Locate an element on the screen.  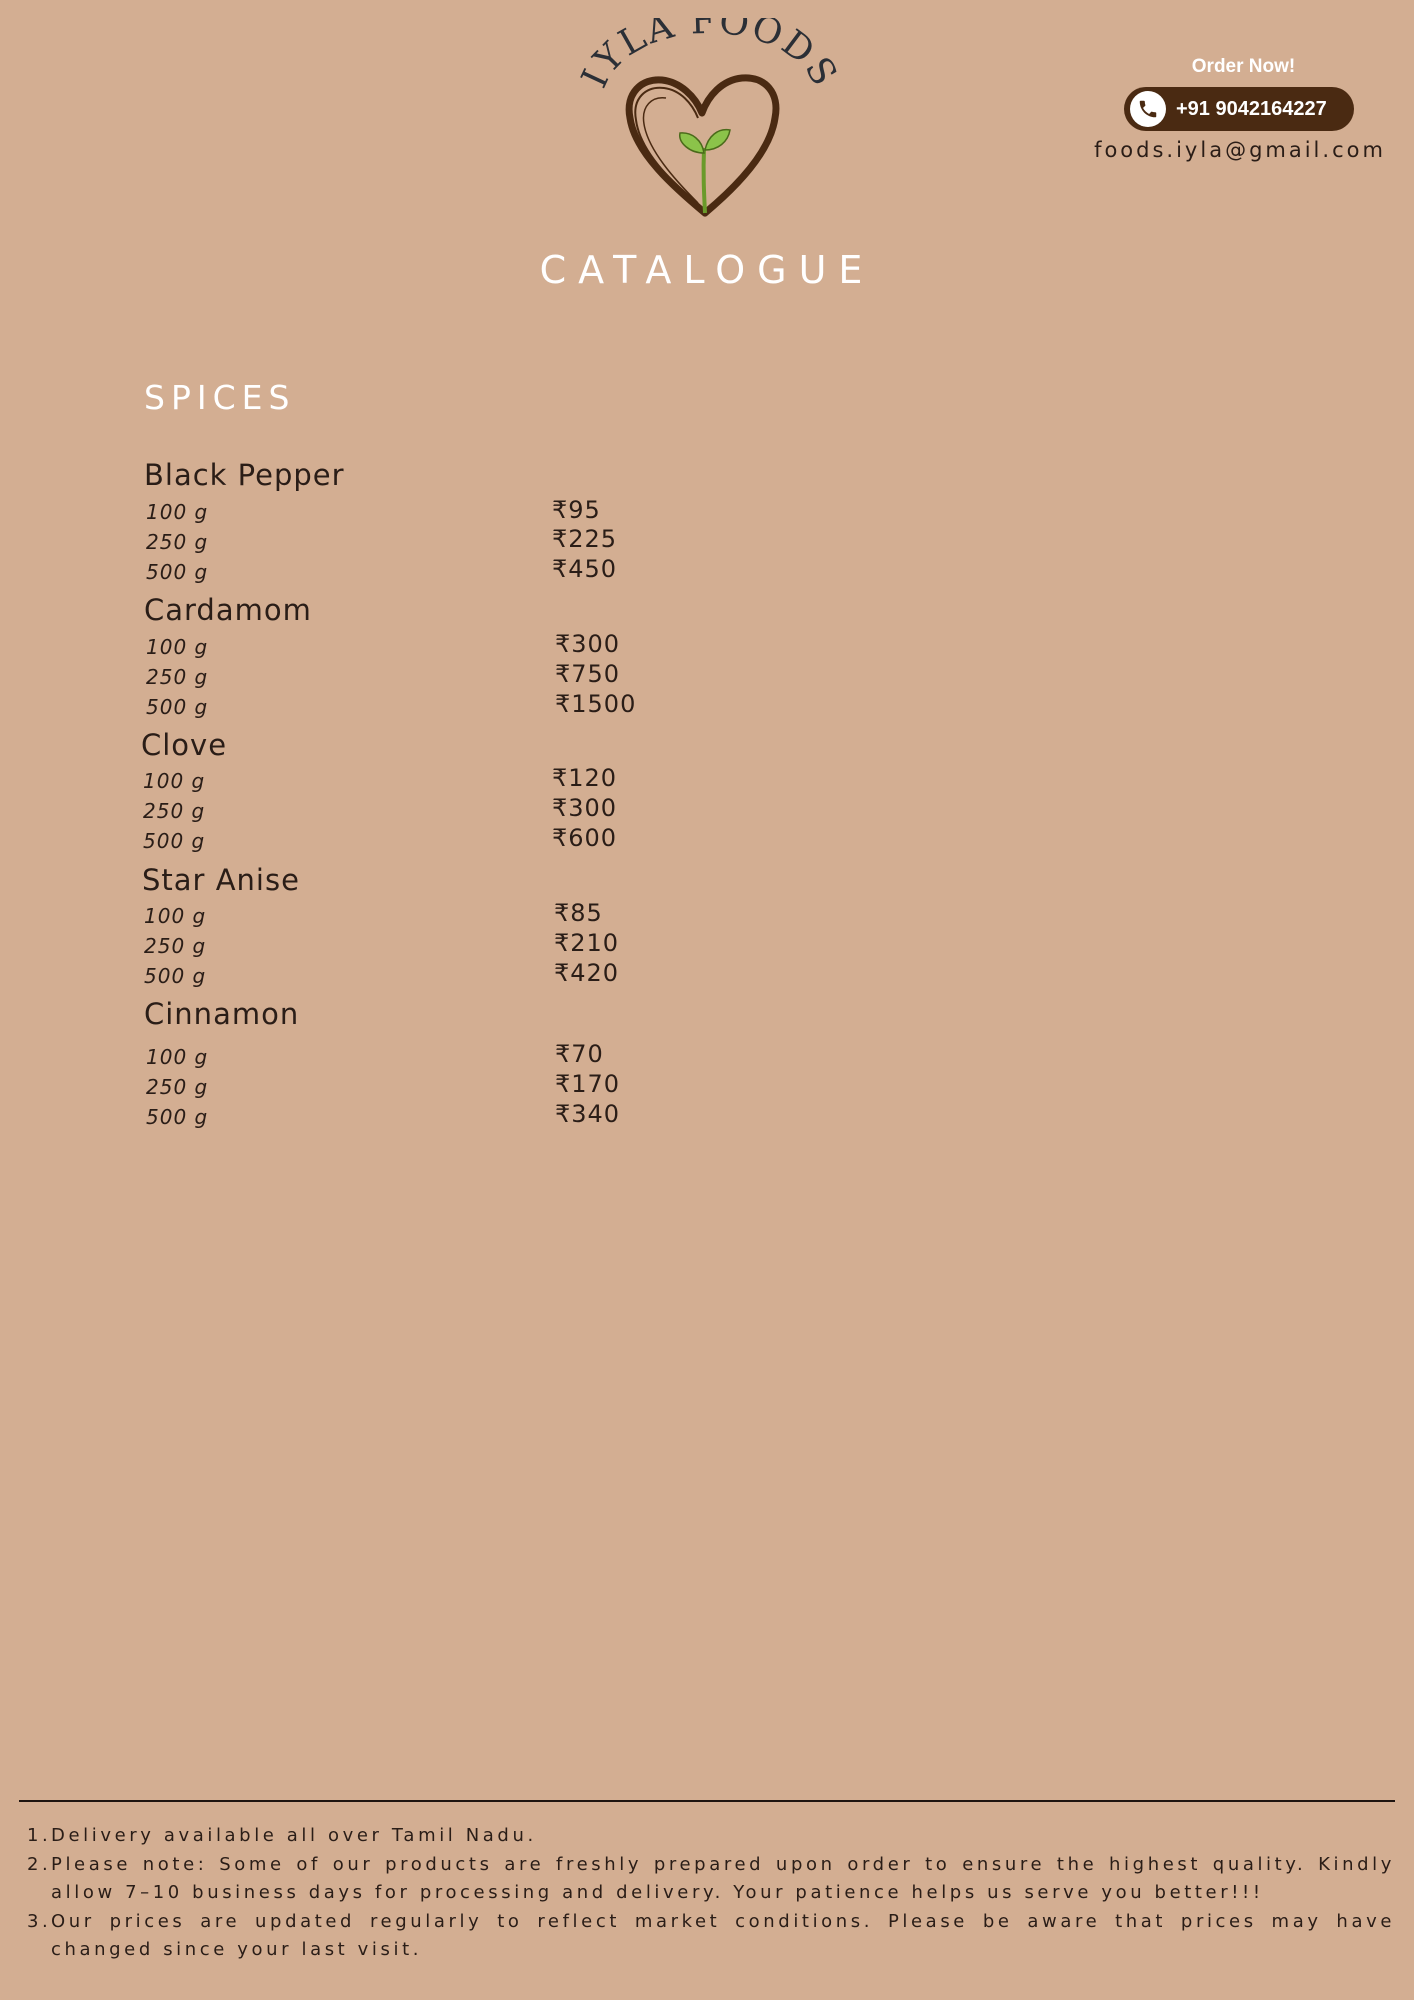
product-price: ₹85 is located at coordinates (578, 913).